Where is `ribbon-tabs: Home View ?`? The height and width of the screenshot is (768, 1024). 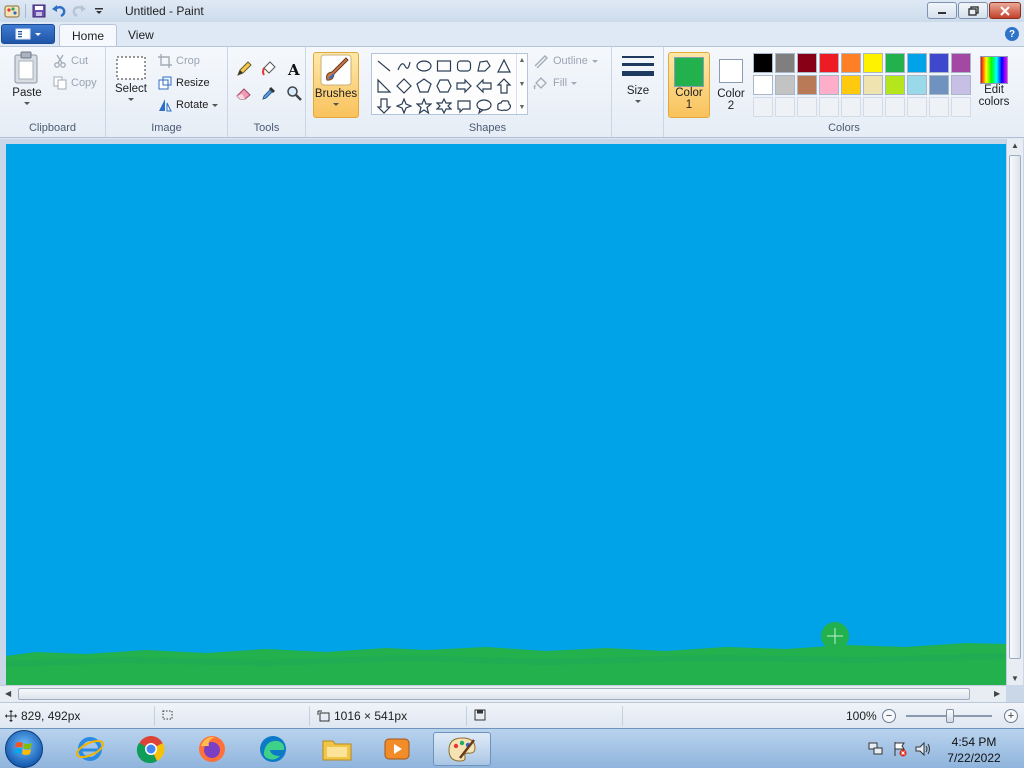
ribbon-tabs: Home View ? is located at coordinates (512, 34).